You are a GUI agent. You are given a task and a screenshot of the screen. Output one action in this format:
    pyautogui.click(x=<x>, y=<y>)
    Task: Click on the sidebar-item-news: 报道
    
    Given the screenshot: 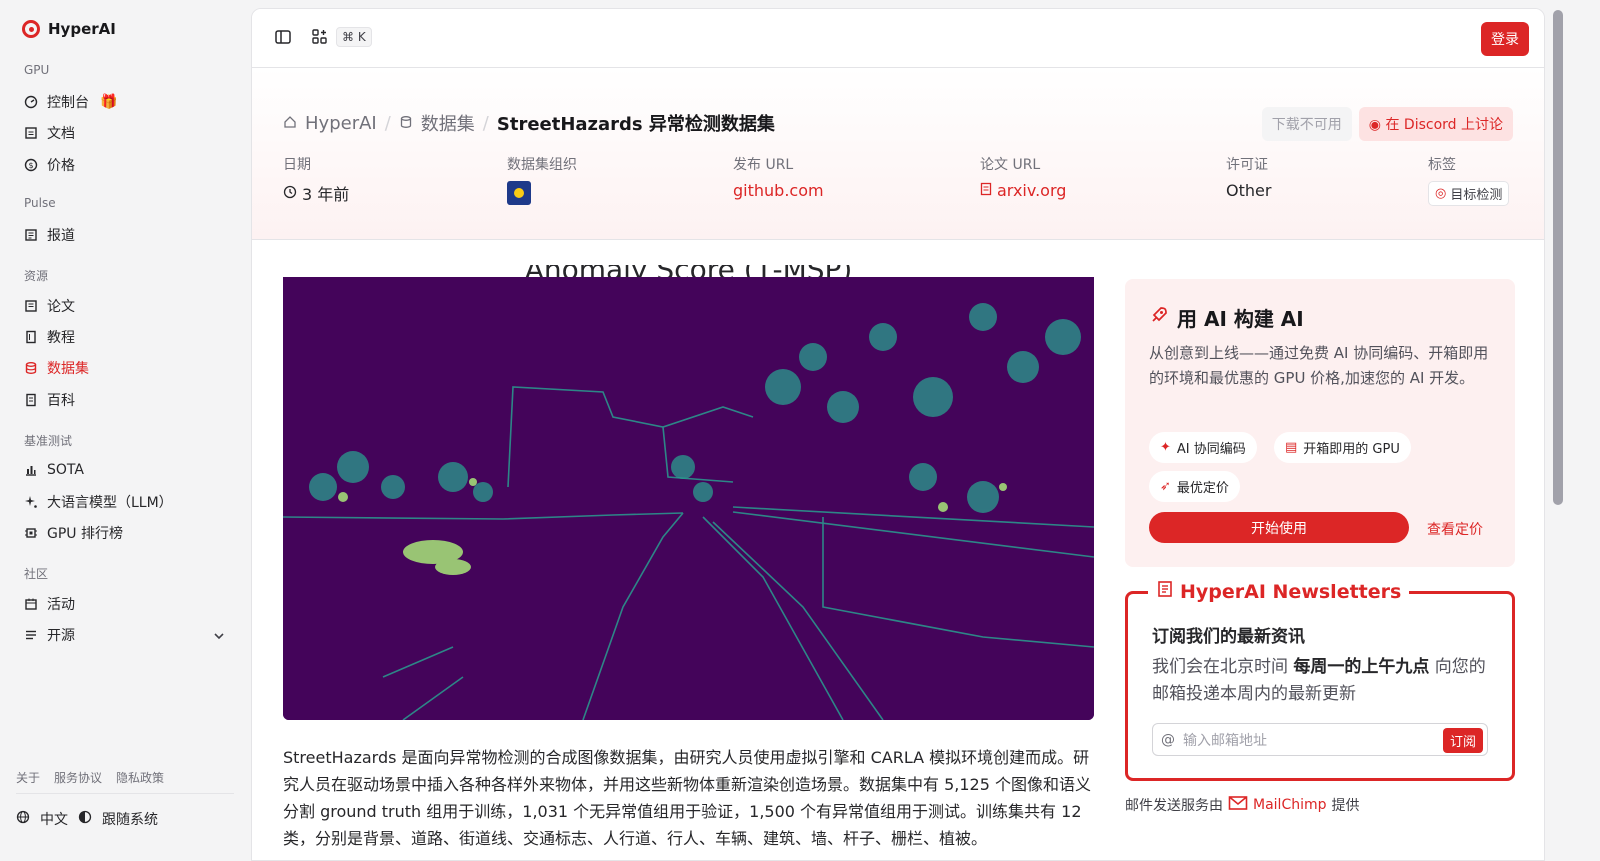 What is the action you would take?
    pyautogui.click(x=49, y=235)
    